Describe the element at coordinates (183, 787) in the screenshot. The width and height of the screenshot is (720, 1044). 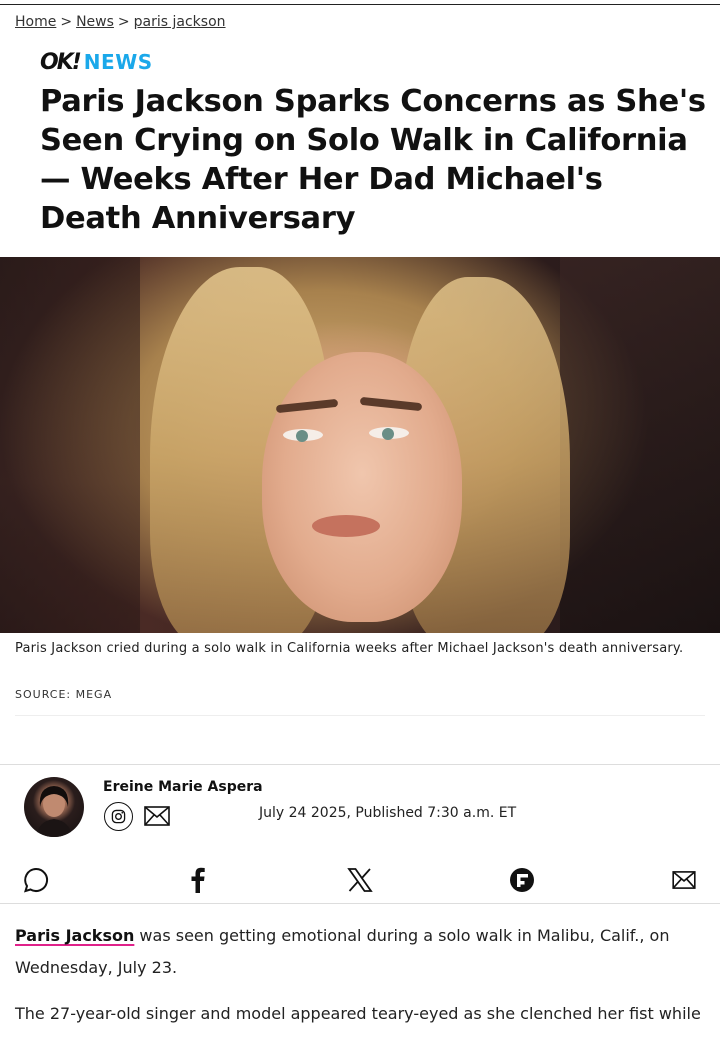
I see `author-name: Ereine Marie Aspera` at that location.